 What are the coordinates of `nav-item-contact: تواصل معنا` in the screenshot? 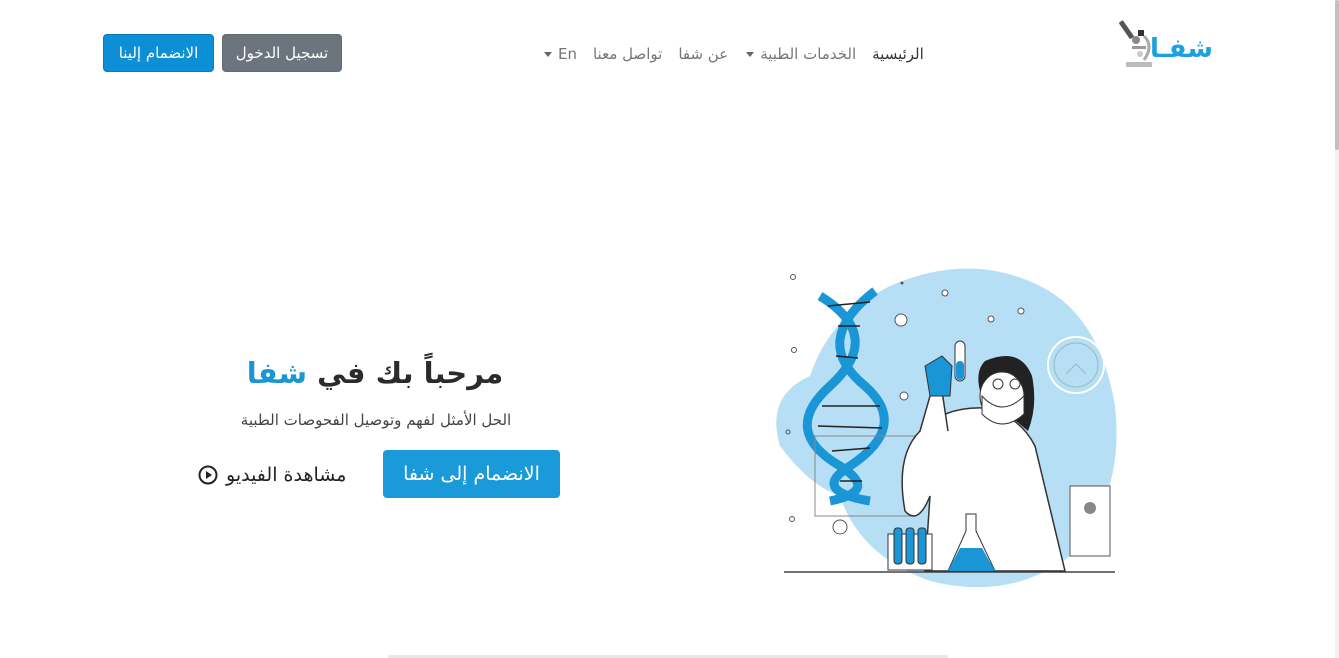 It's located at (627, 54).